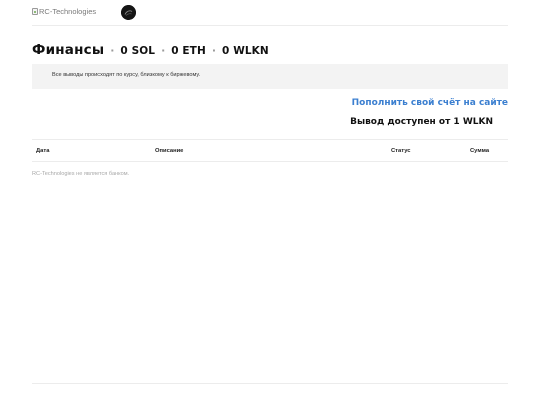 The width and height of the screenshot is (540, 405). What do you see at coordinates (188, 51) in the screenshot?
I see `balance-eth: 0 ETH` at bounding box center [188, 51].